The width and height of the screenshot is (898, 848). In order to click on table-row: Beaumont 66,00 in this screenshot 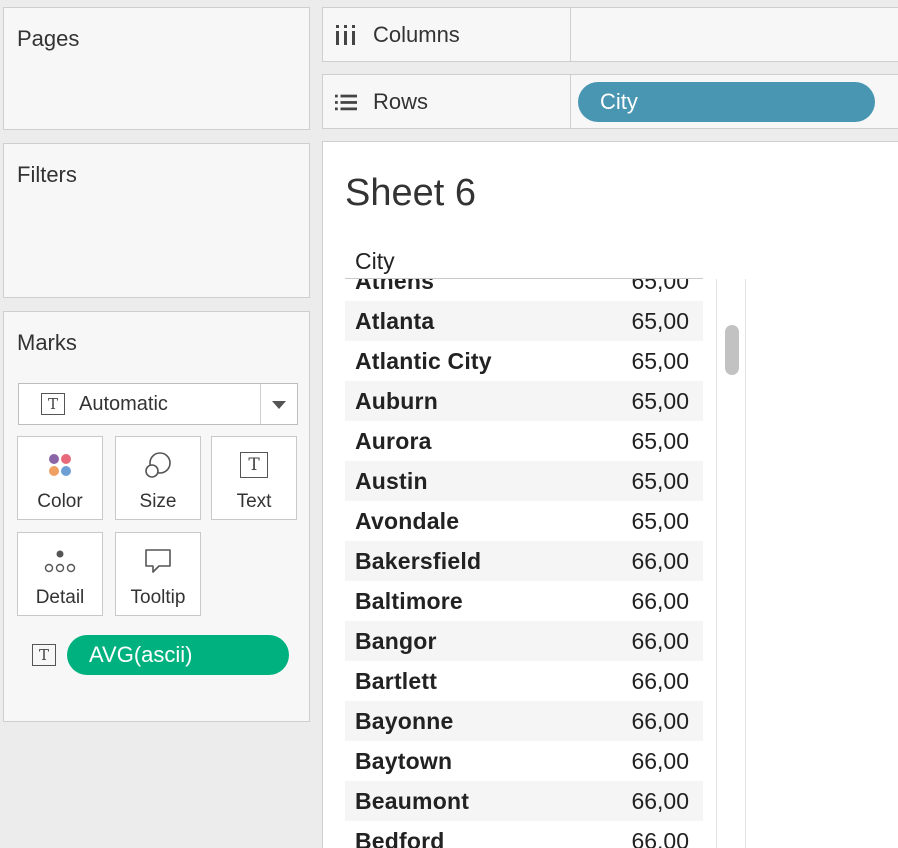, I will do `click(524, 801)`.